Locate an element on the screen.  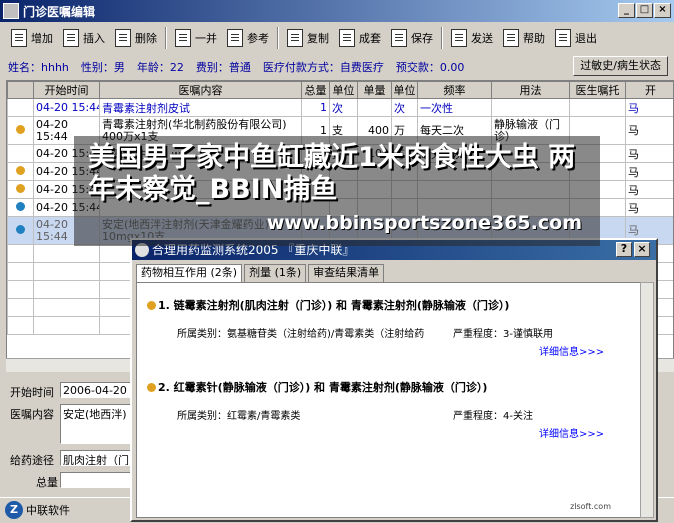
column-header: 总量 is located at coordinates (315, 90).